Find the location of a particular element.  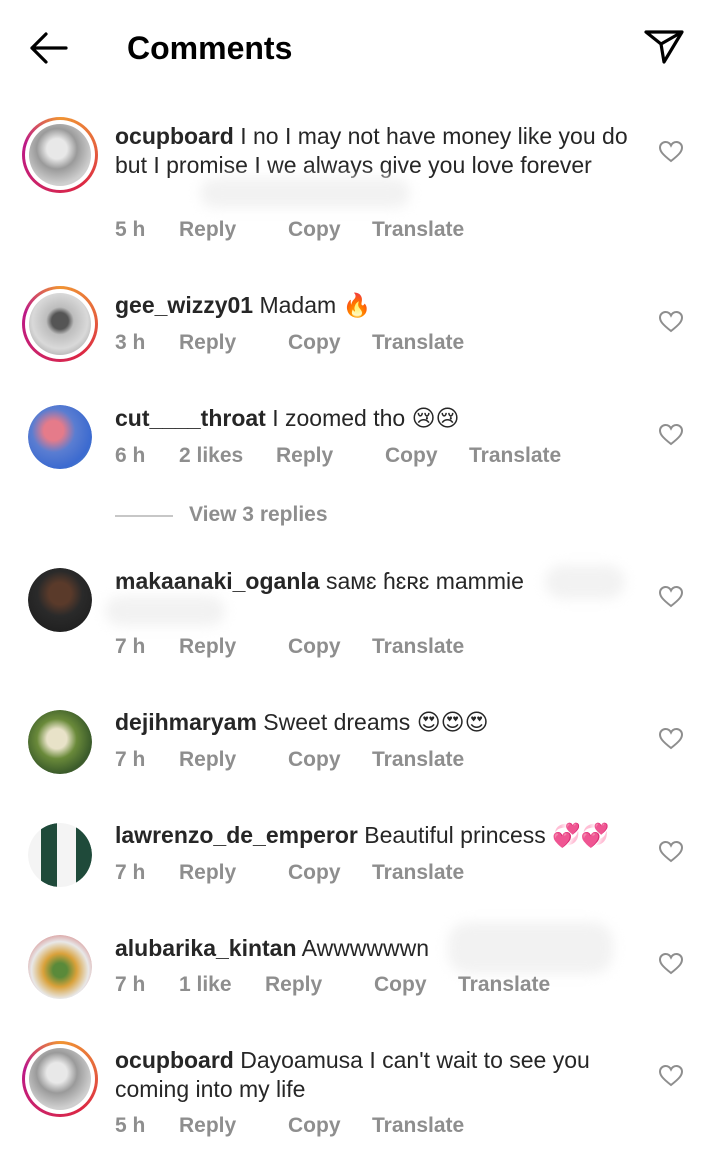

comment-body: Madam 🔥 is located at coordinates (315, 305).